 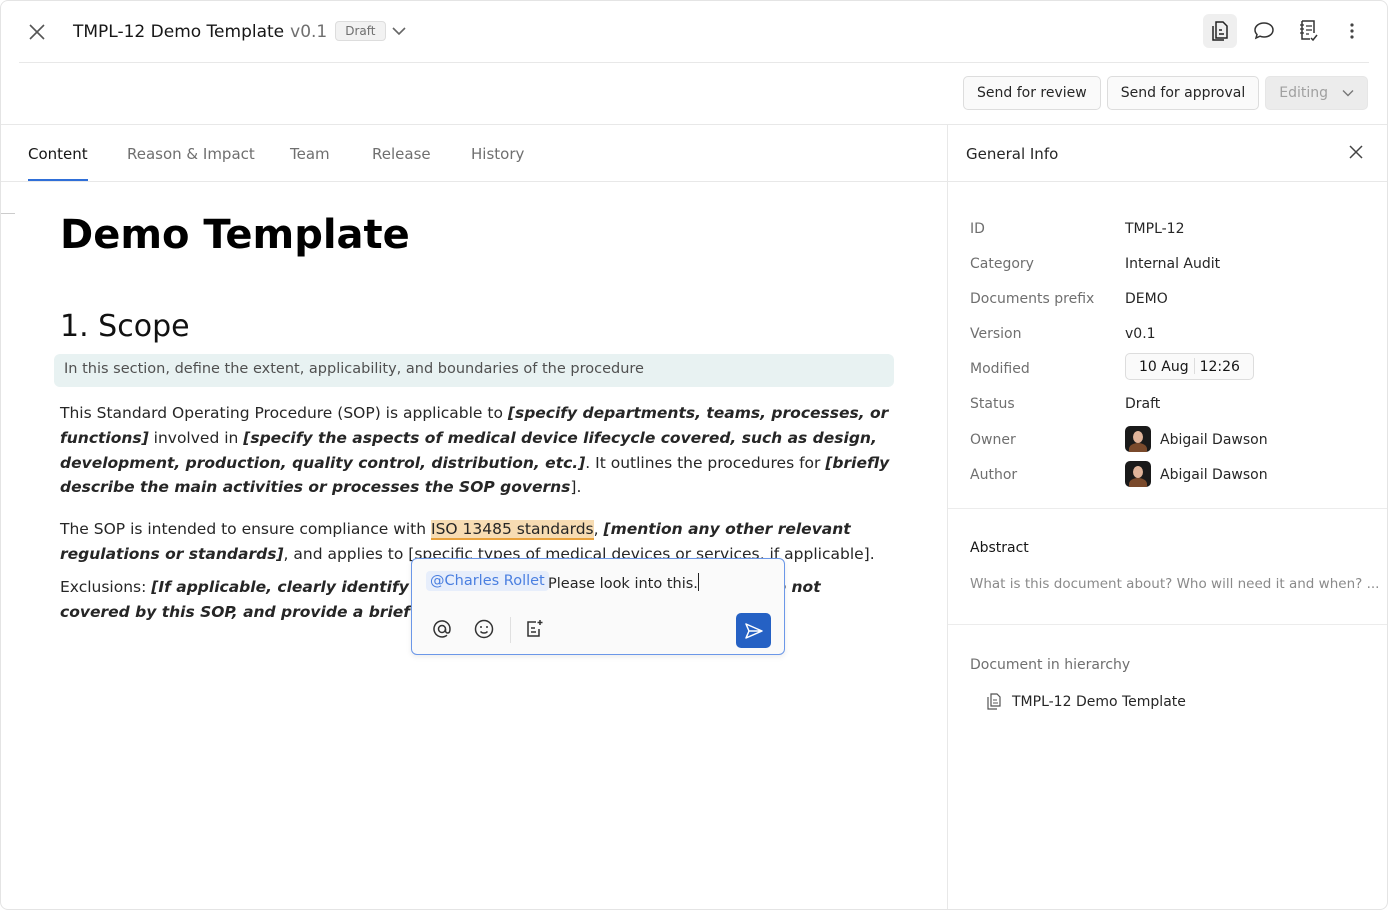 I want to click on comment-input: Please look into this., so click(x=623, y=582).